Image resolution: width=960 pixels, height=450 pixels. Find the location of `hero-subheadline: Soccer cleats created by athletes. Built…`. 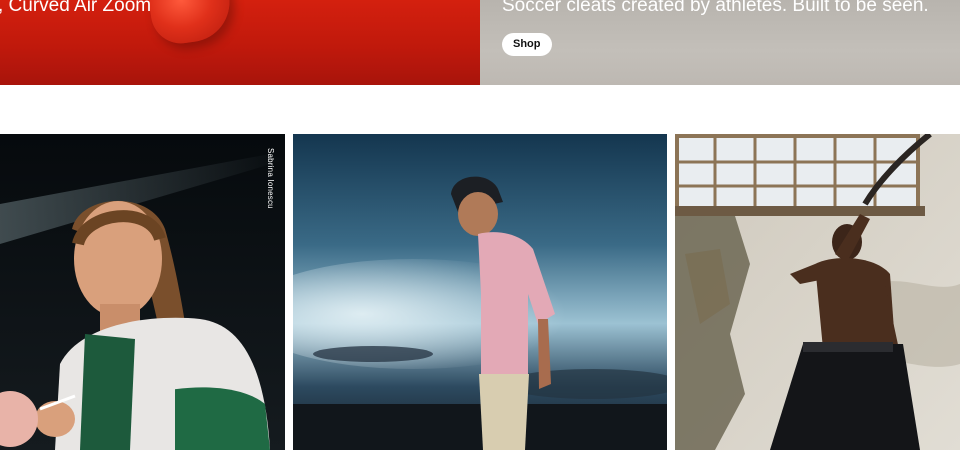

hero-subheadline: Soccer cleats created by athletes. Built… is located at coordinates (715, 8).